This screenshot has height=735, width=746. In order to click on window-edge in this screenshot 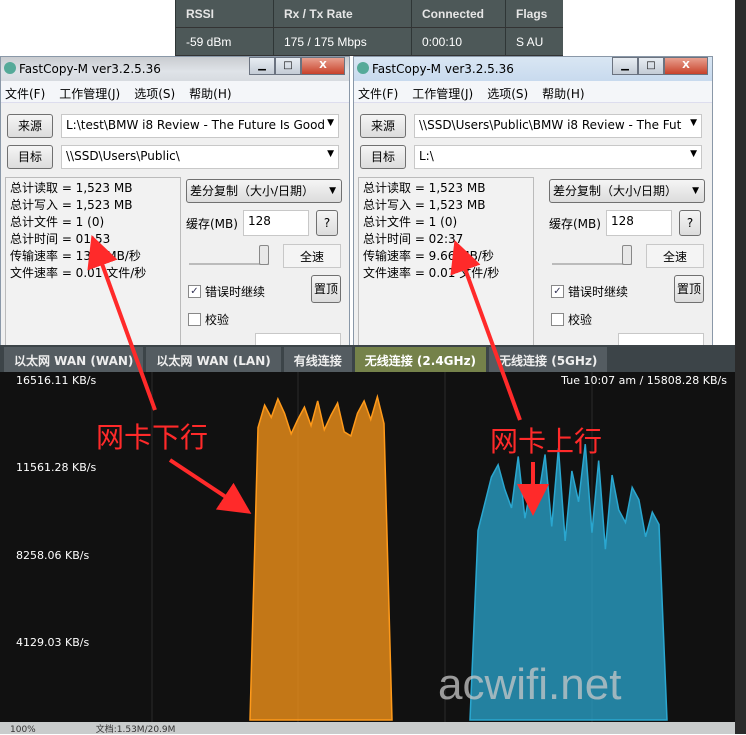, I will do `click(740, 367)`.